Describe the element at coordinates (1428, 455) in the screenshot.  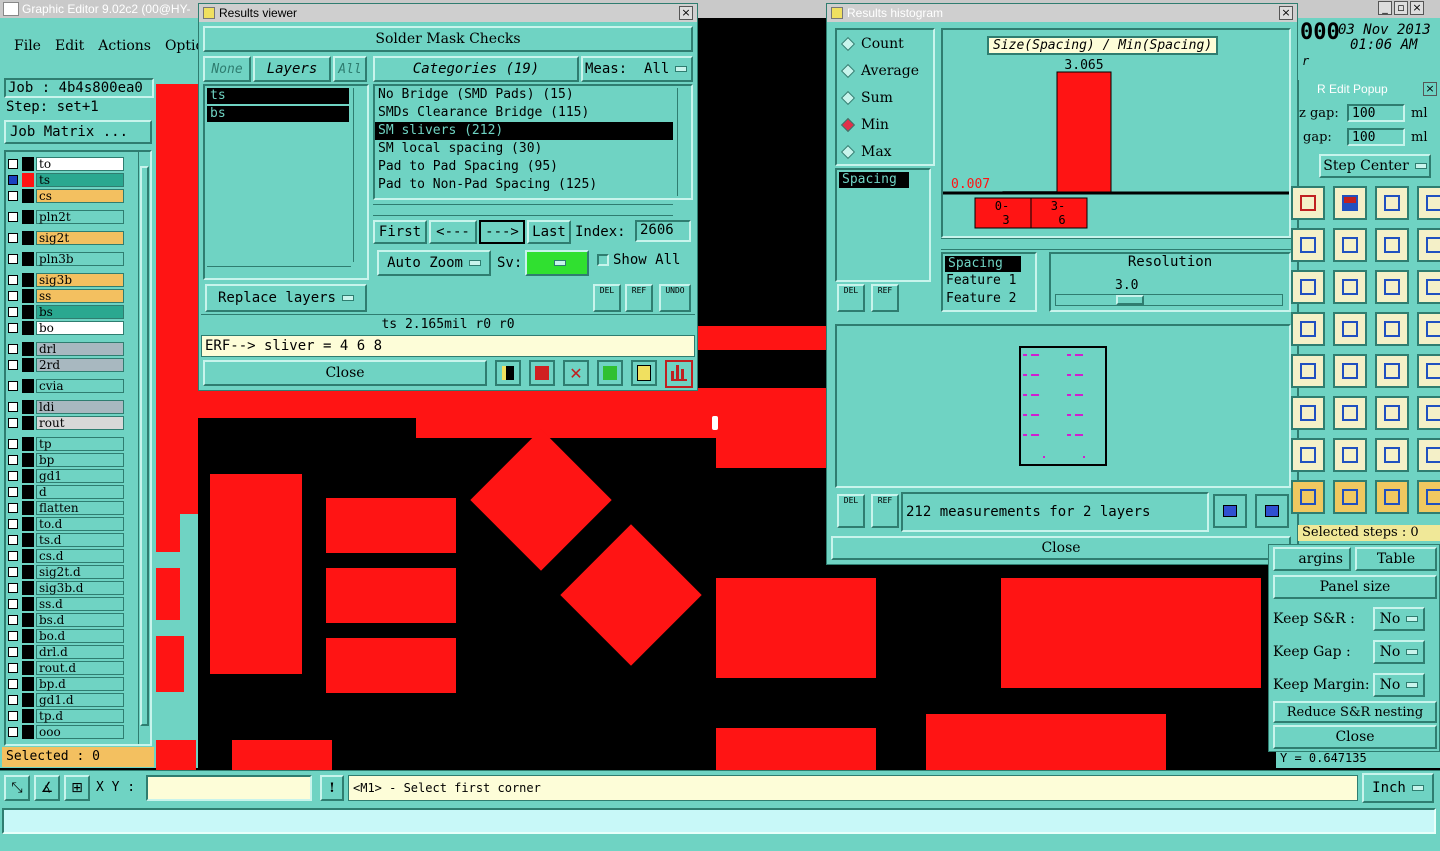
I see `center-icon` at that location.